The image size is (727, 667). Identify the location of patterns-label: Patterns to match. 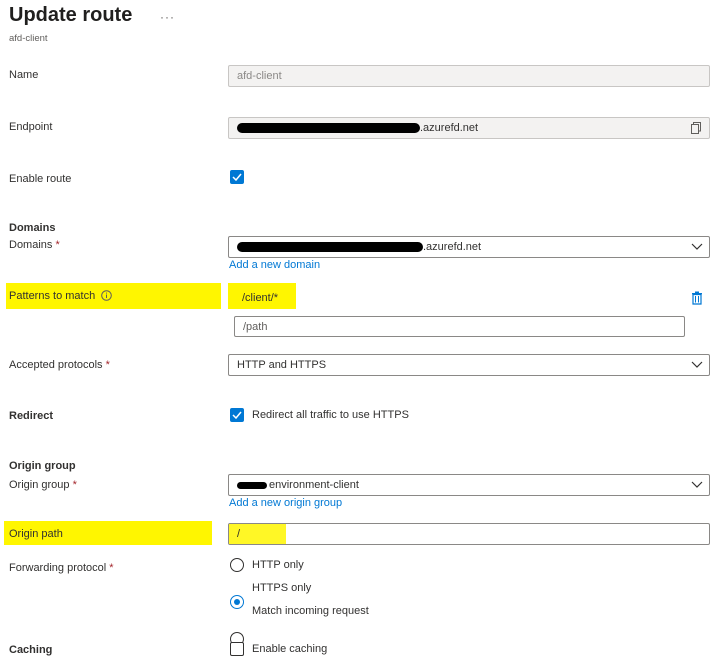
(61, 297).